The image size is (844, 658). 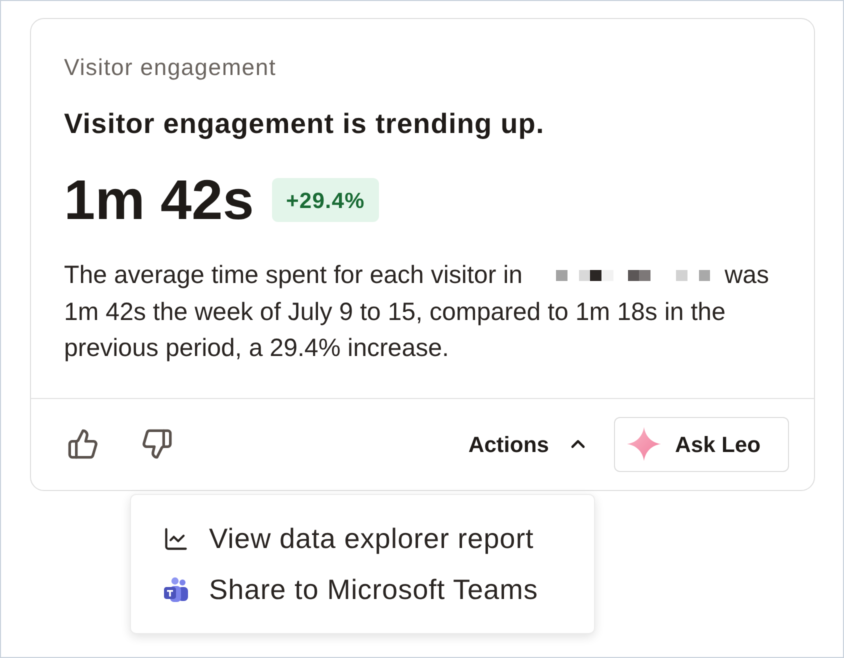 I want to click on thumbs-down-button, so click(x=157, y=444).